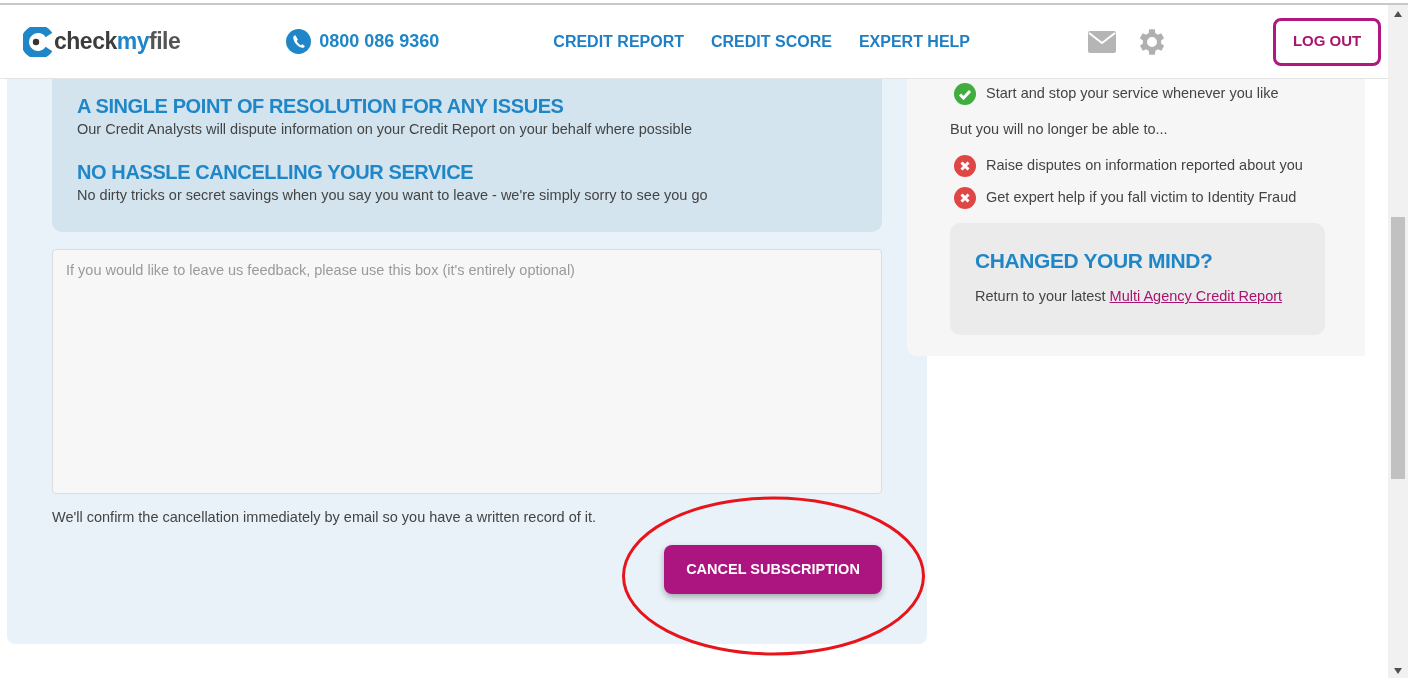 The image size is (1408, 678). Describe the element at coordinates (117, 41) in the screenshot. I see `logo: checkmyfile` at that location.